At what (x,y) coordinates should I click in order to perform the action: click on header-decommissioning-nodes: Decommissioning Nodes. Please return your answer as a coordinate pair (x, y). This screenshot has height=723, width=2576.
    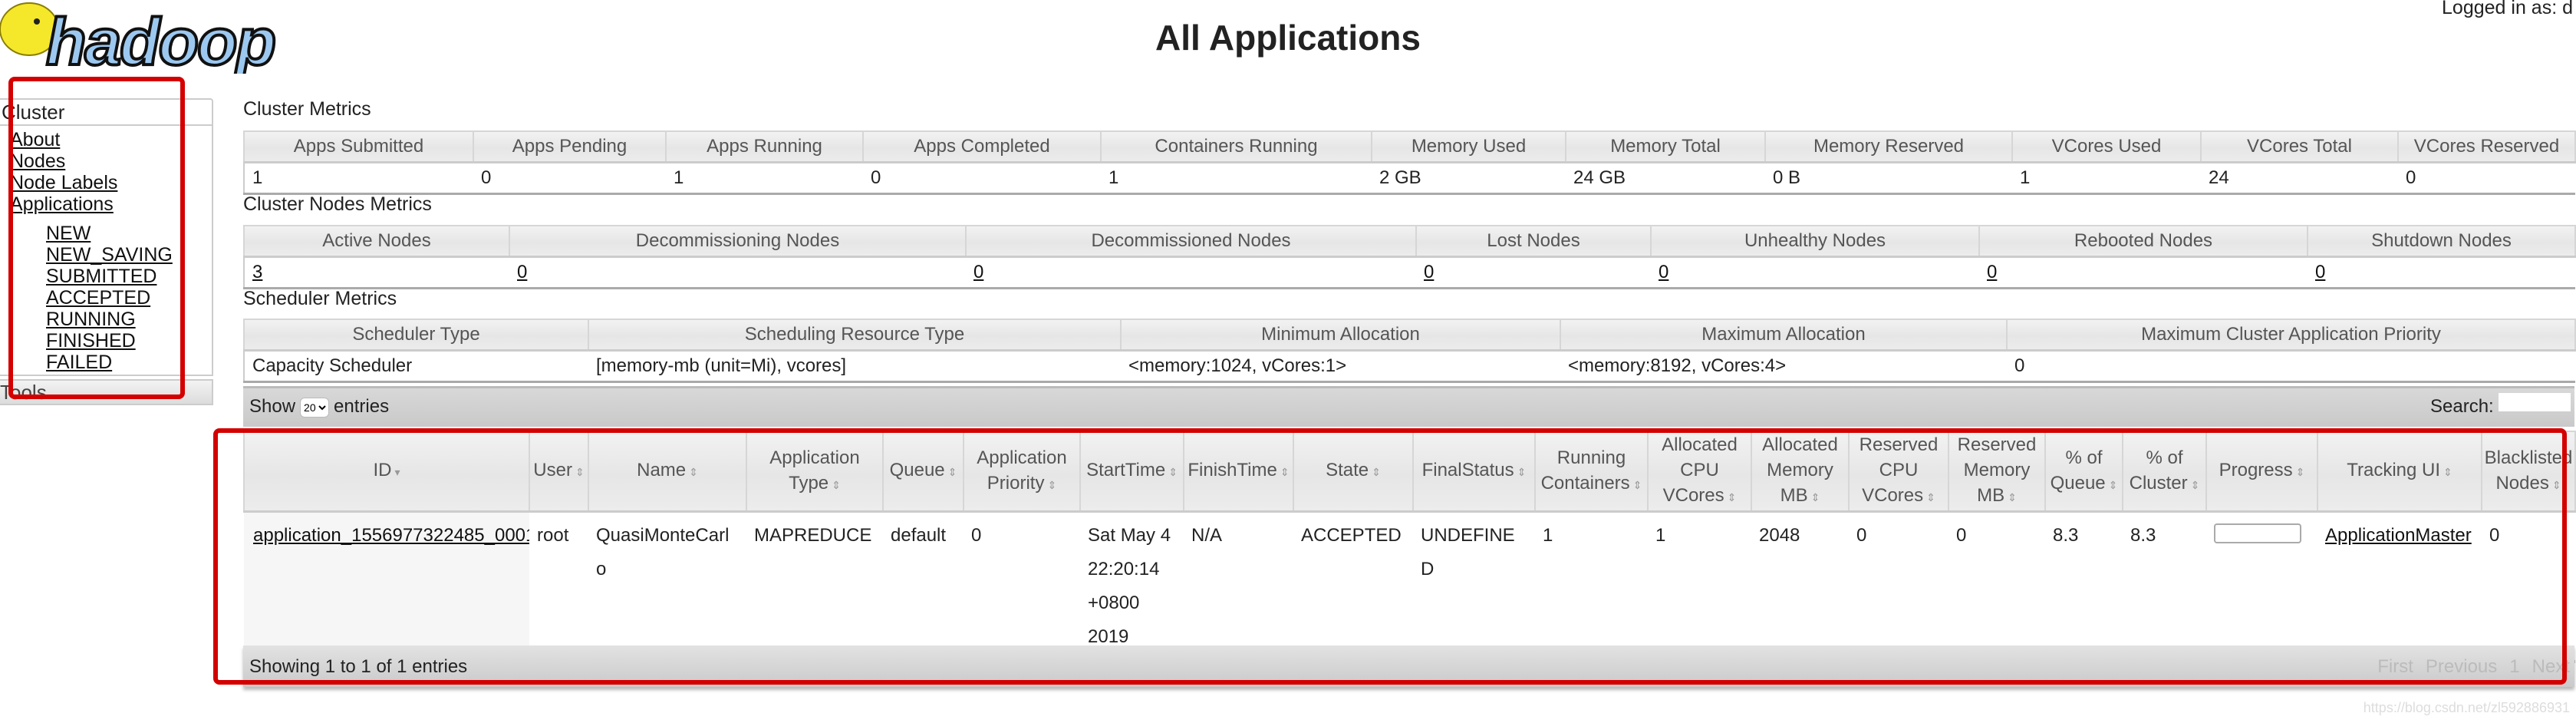
    Looking at the image, I should click on (738, 241).